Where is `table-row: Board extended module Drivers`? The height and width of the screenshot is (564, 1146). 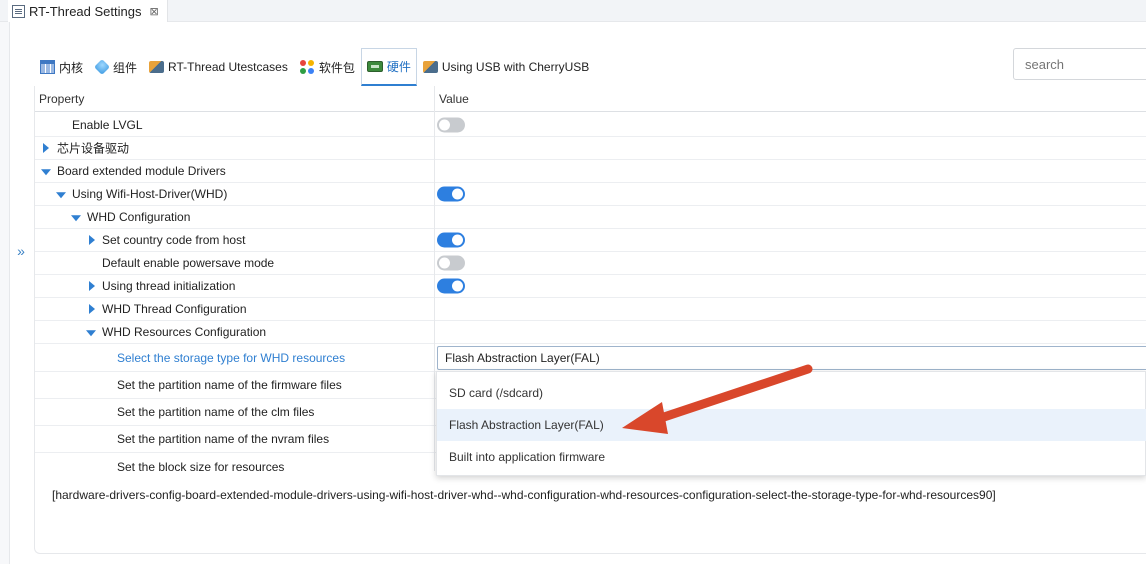
table-row: Board extended module Drivers is located at coordinates (590, 171).